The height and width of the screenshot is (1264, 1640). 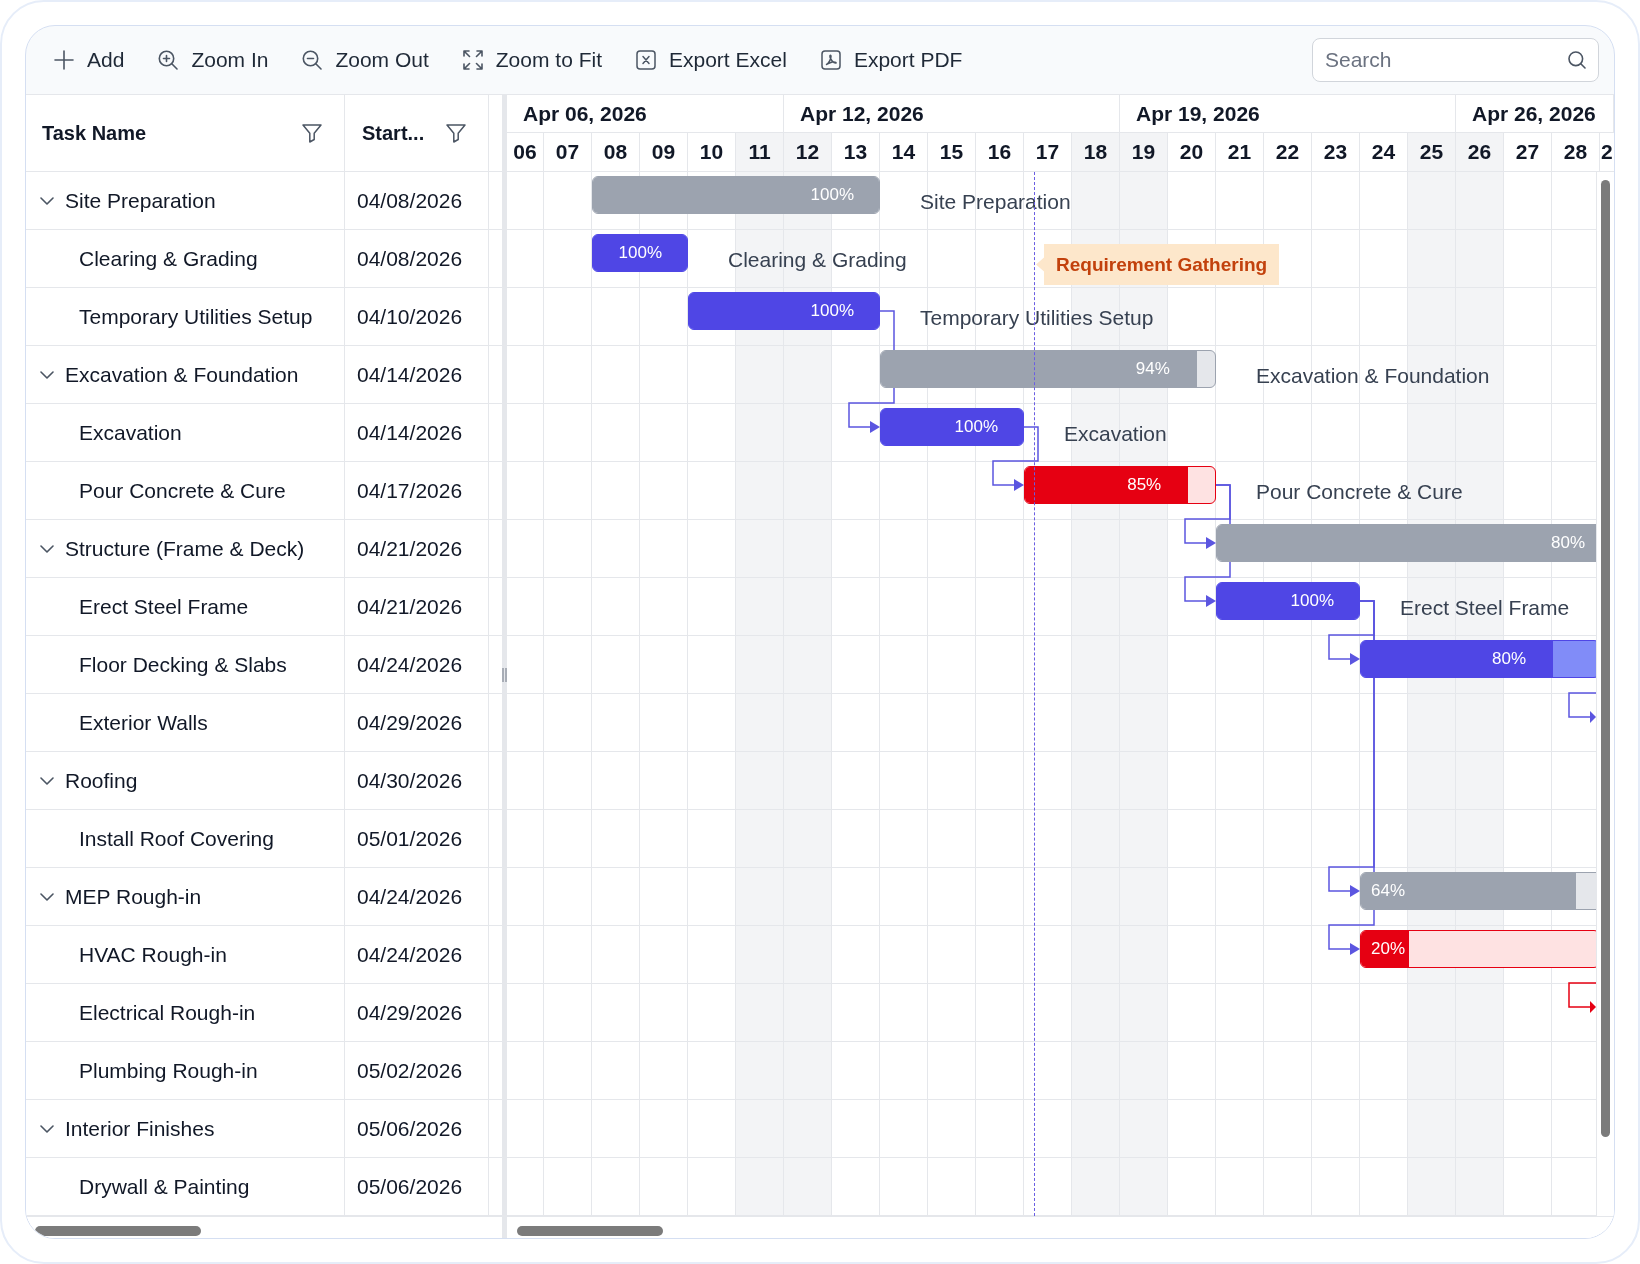 What do you see at coordinates (140, 1128) in the screenshot?
I see `task-name: Interior Finishes` at bounding box center [140, 1128].